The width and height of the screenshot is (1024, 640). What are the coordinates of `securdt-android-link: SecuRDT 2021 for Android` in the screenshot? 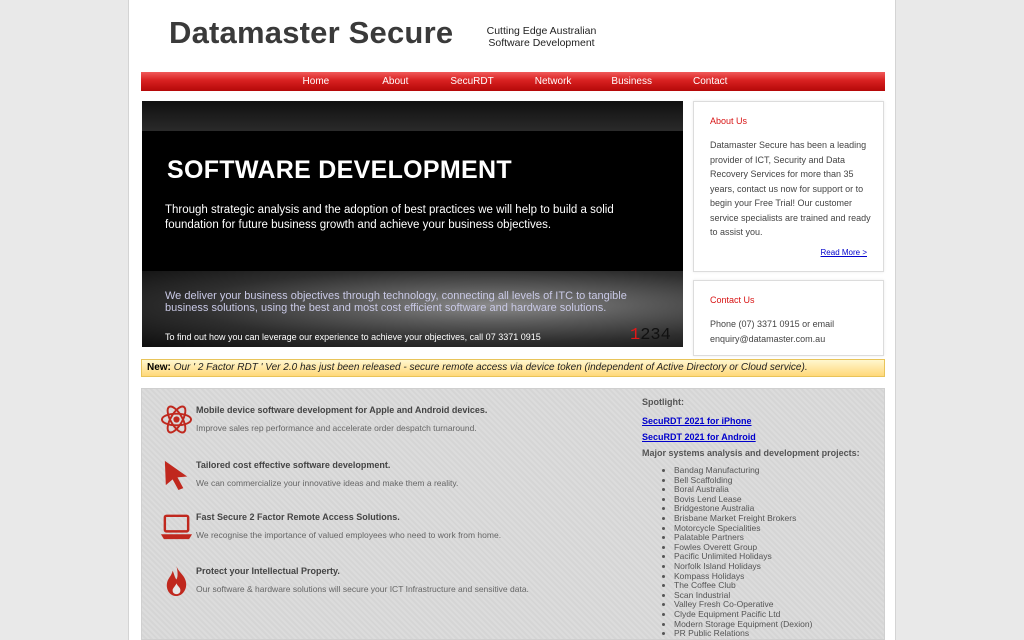 It's located at (762, 437).